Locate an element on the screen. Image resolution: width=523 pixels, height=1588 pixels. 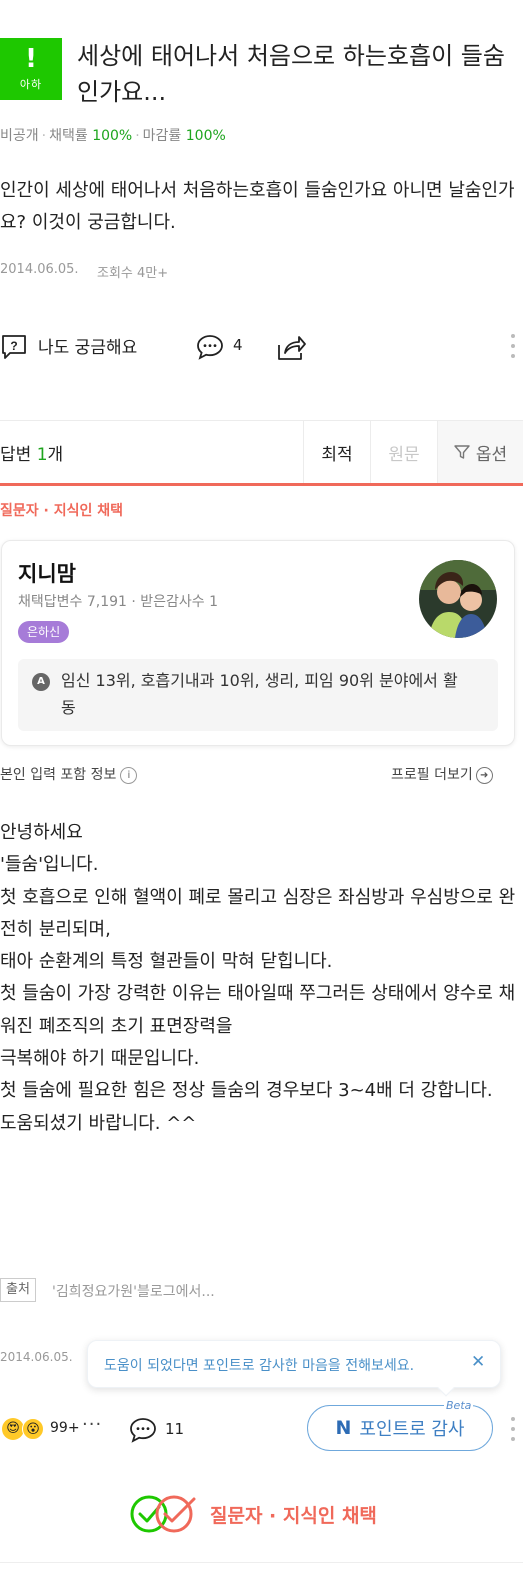
rank-badge: 은하신 is located at coordinates (44, 632).